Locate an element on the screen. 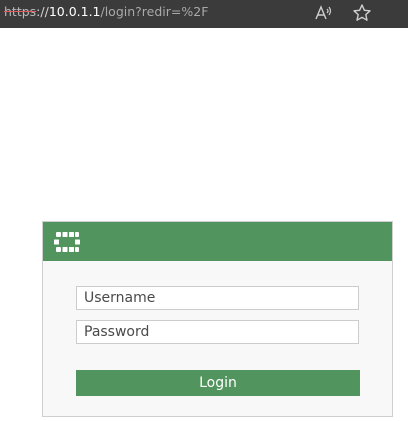 This screenshot has width=408, height=421. username-input is located at coordinates (217, 298).